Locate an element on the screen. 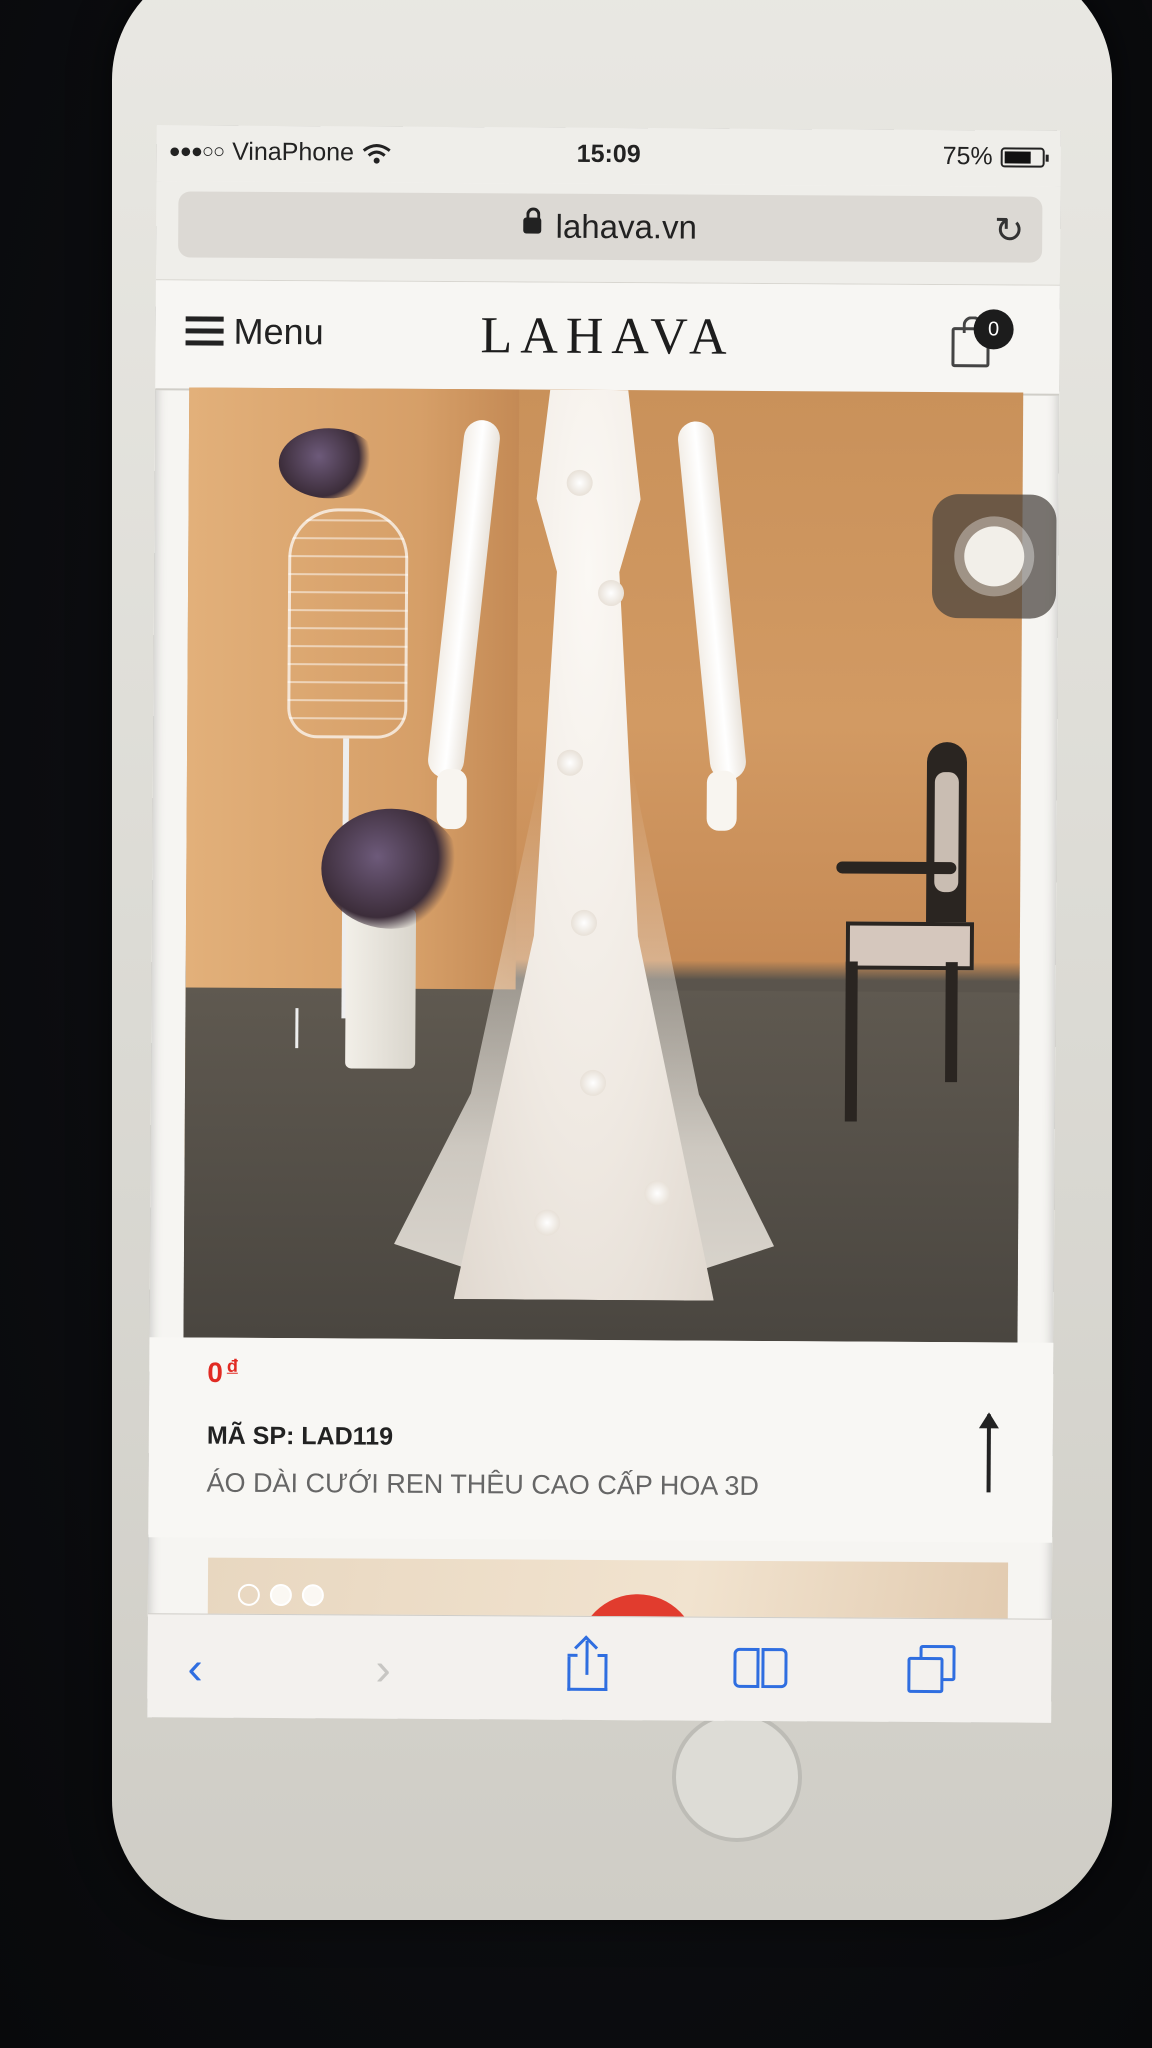 This screenshot has width=1152, height=2048. url-display: lahava.vn is located at coordinates (610, 226).